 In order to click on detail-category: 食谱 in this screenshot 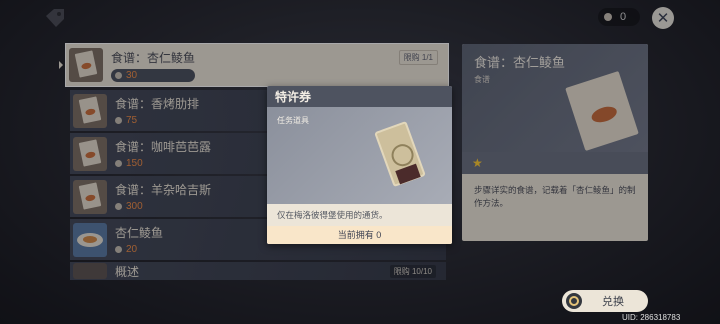, I will do `click(482, 79)`.